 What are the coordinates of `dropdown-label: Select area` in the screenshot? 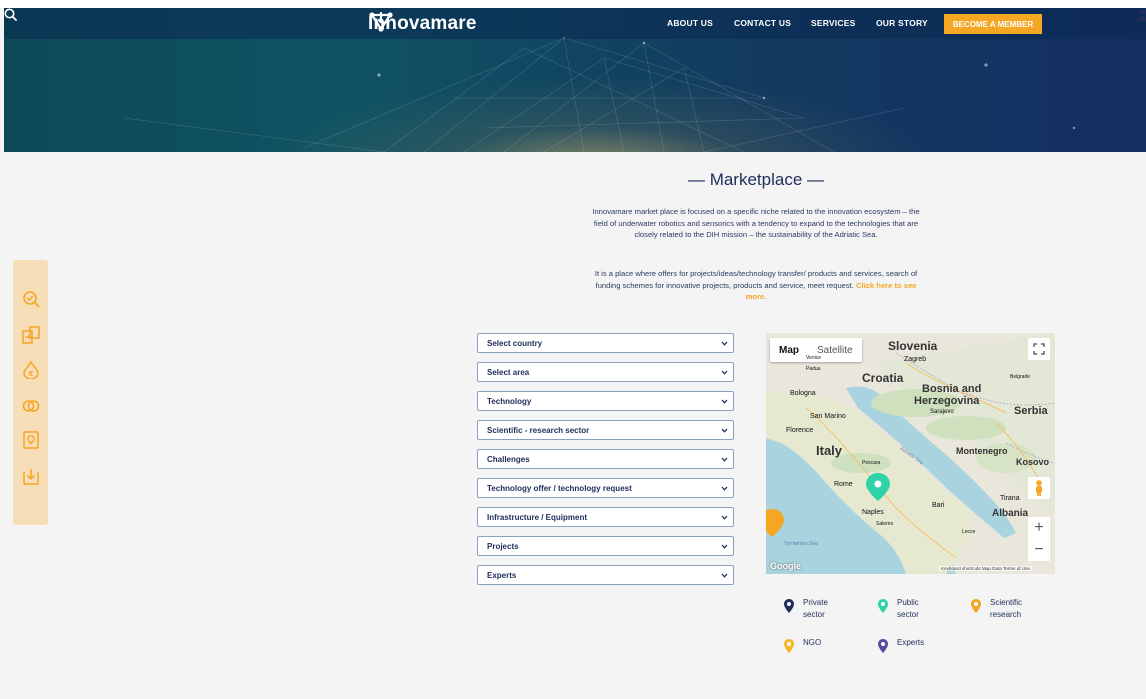 It's located at (508, 372).